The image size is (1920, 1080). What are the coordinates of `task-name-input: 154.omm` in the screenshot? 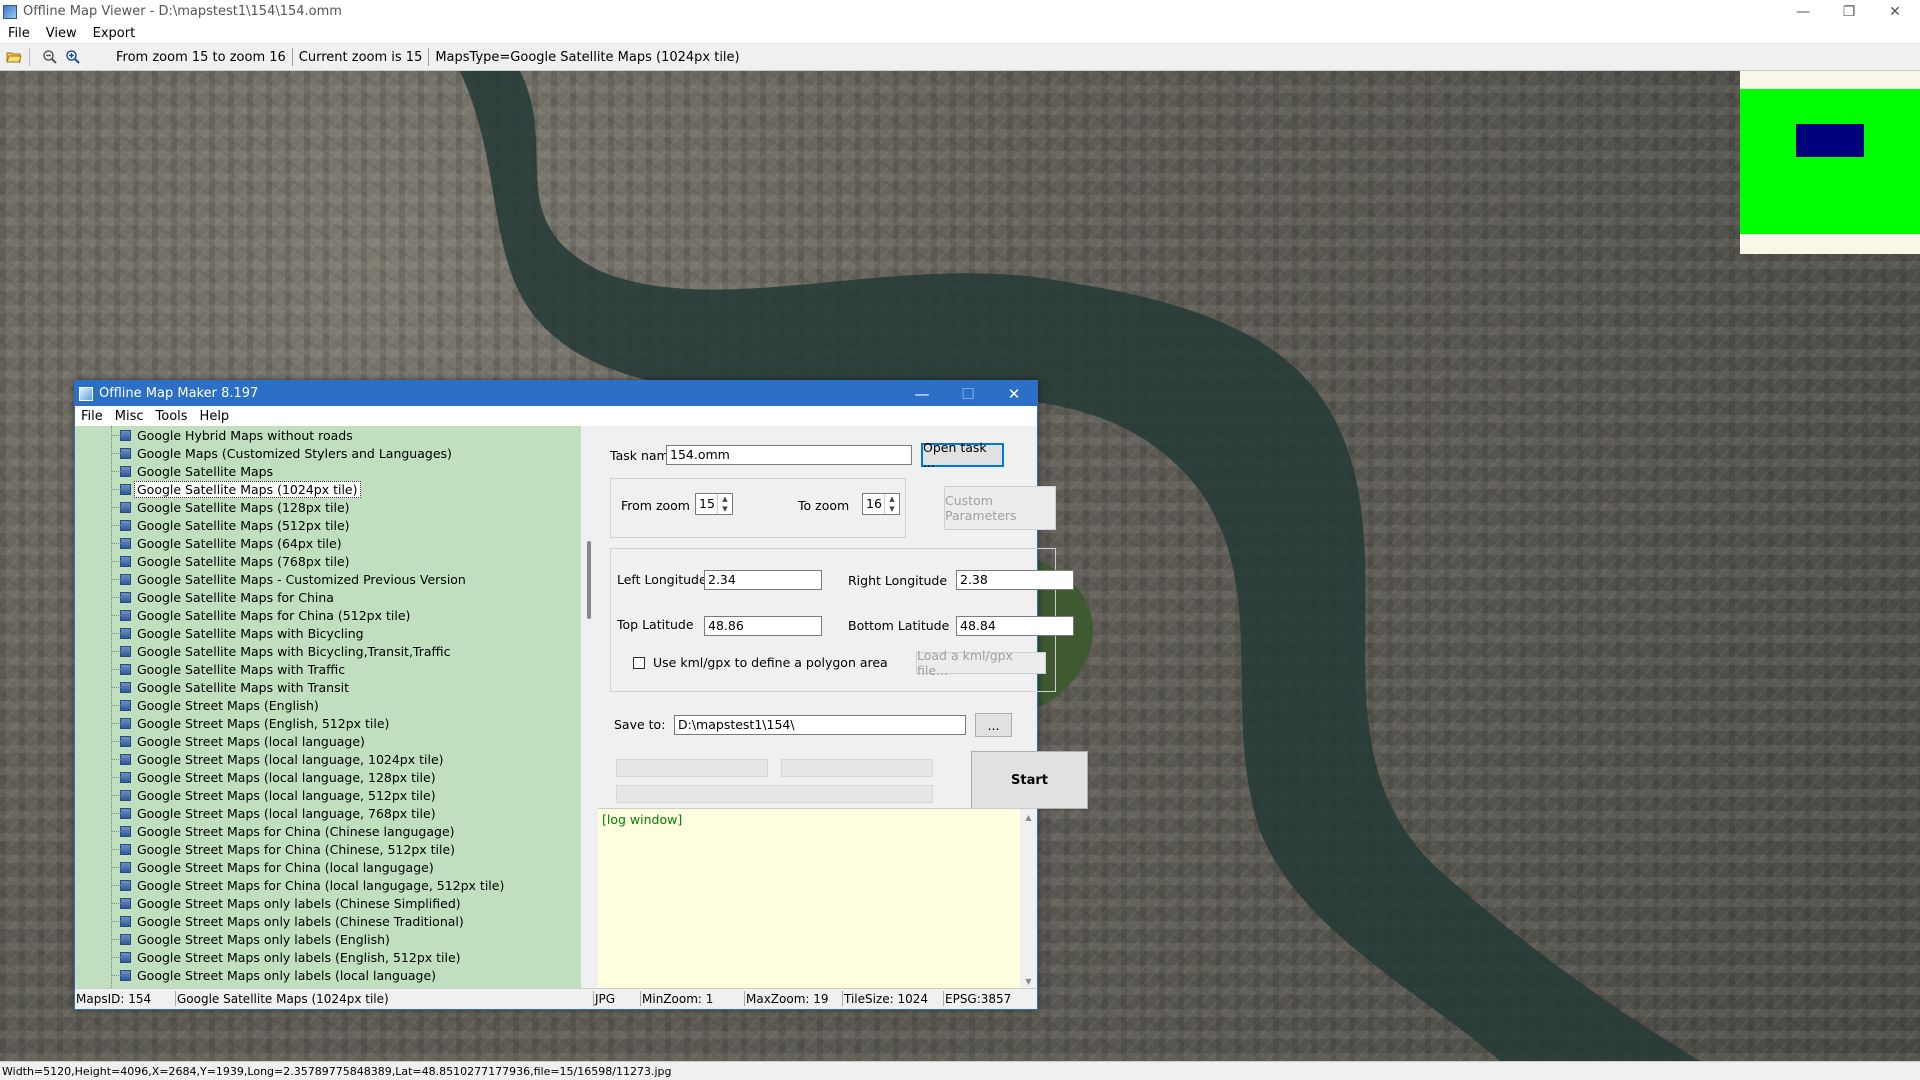 It's located at (789, 455).